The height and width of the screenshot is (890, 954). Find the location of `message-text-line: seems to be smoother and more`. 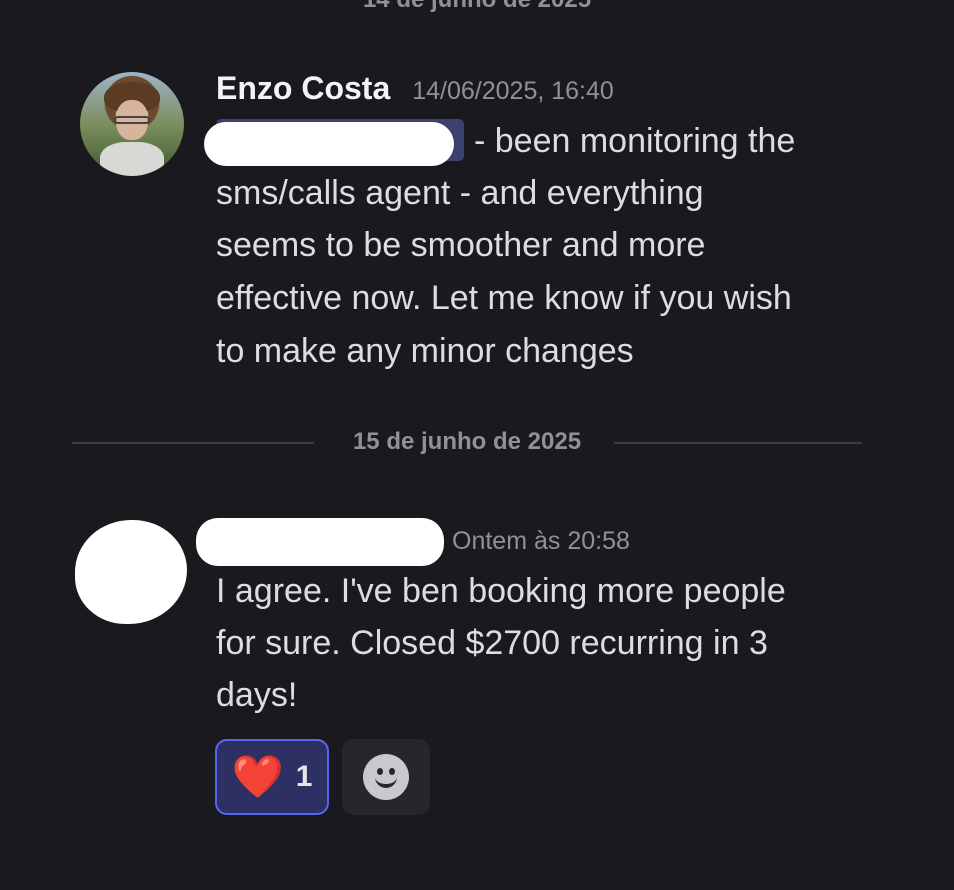

message-text-line: seems to be smoother and more is located at coordinates (461, 245).